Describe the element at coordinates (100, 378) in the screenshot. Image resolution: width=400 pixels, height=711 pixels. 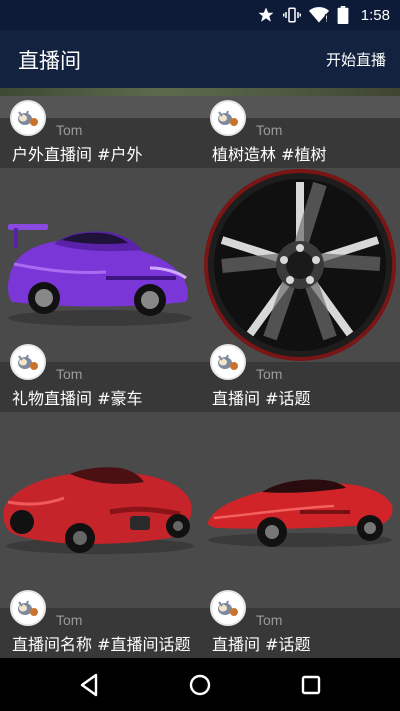
I see `room-meta: Tom 礼物直播间 #豪车` at that location.